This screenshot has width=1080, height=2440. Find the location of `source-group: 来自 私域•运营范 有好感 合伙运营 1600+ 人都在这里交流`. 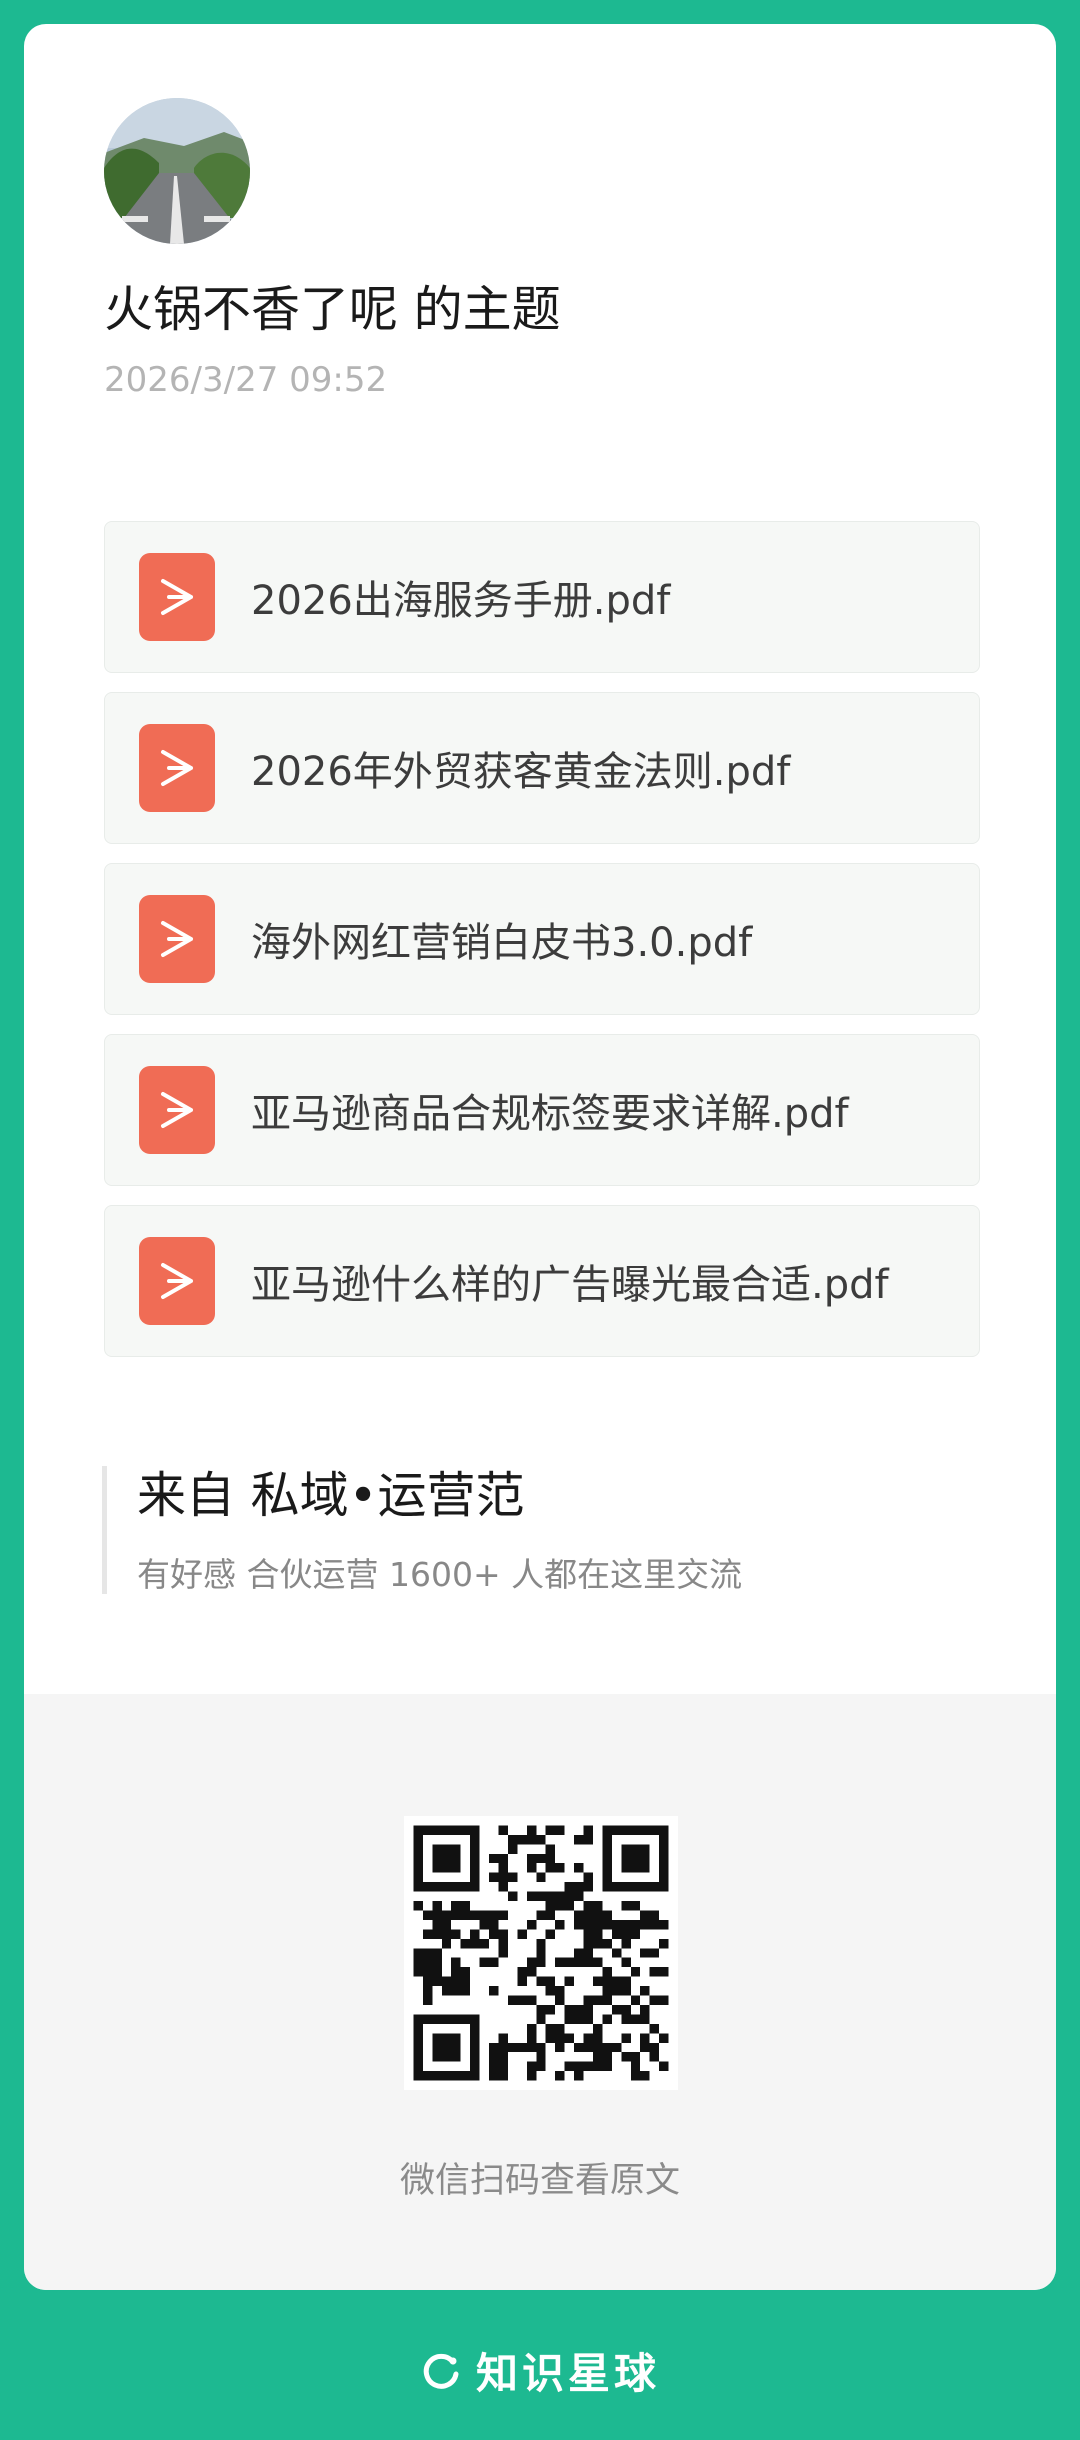

source-group: 来自 私域•运营范 有好感 合伙运营 1600+ 人都在这里交流 is located at coordinates (422, 1530).